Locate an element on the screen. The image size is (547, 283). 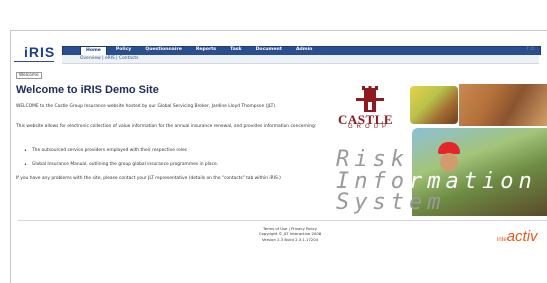
breadcrumb: Welcome is located at coordinates (29, 75).